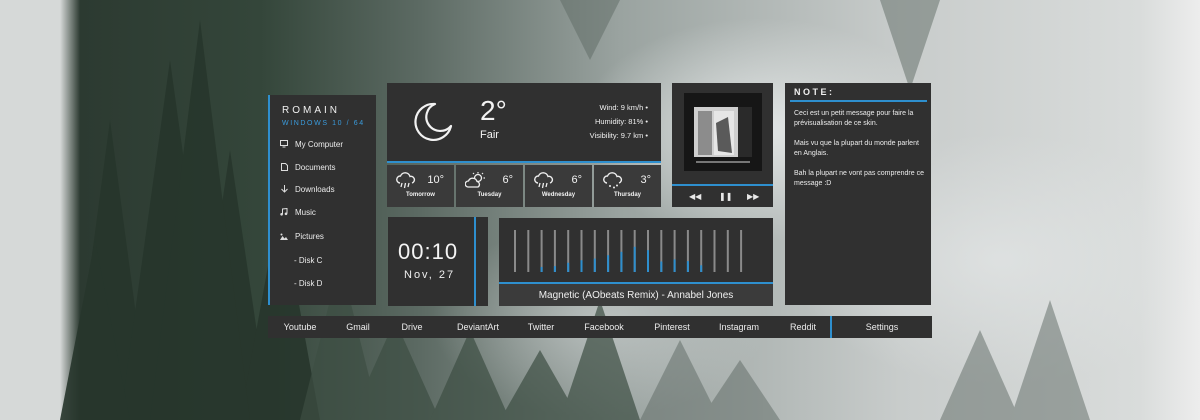 The image size is (1200, 420). What do you see at coordinates (323, 123) in the screenshot?
I see `os-label: WINDOWS 10 / 64` at bounding box center [323, 123].